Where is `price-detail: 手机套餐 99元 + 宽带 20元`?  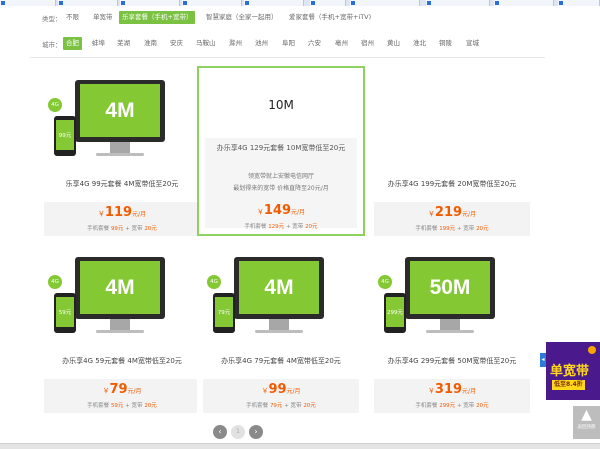
price-detail: 手机套餐 99元 + 宽带 20元 is located at coordinates (122, 228).